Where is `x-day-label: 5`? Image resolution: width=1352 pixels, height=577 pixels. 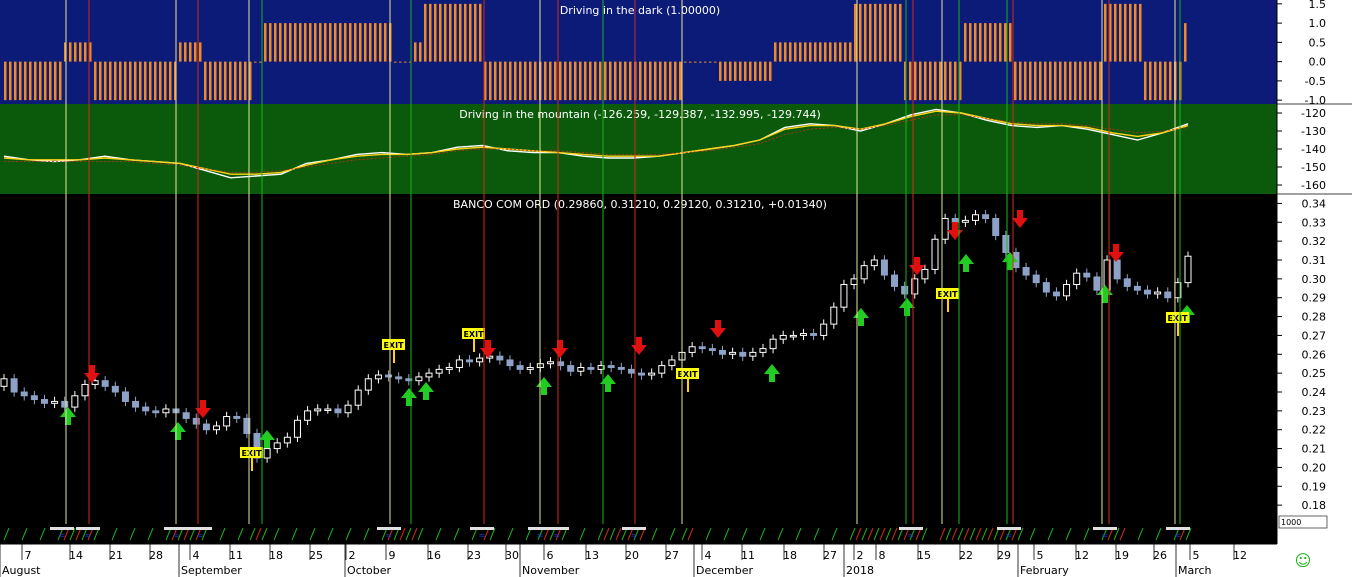 x-day-label: 5 is located at coordinates (1196, 555).